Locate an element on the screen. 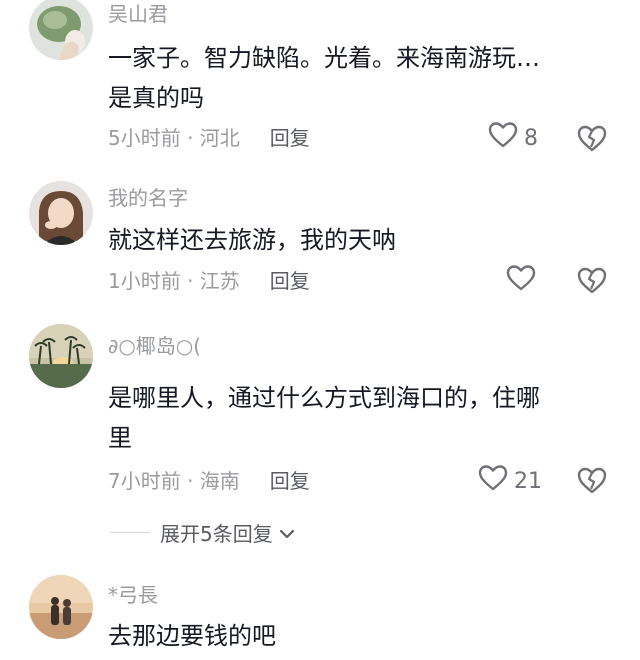 The height and width of the screenshot is (660, 640). comment-meta: 7小时前 · 海南 回复 is located at coordinates (209, 481).